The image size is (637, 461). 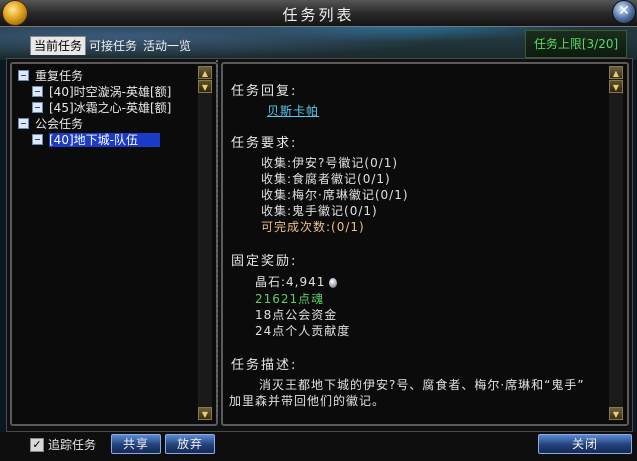 I want to click on splitter-handle, so click(x=217, y=241).